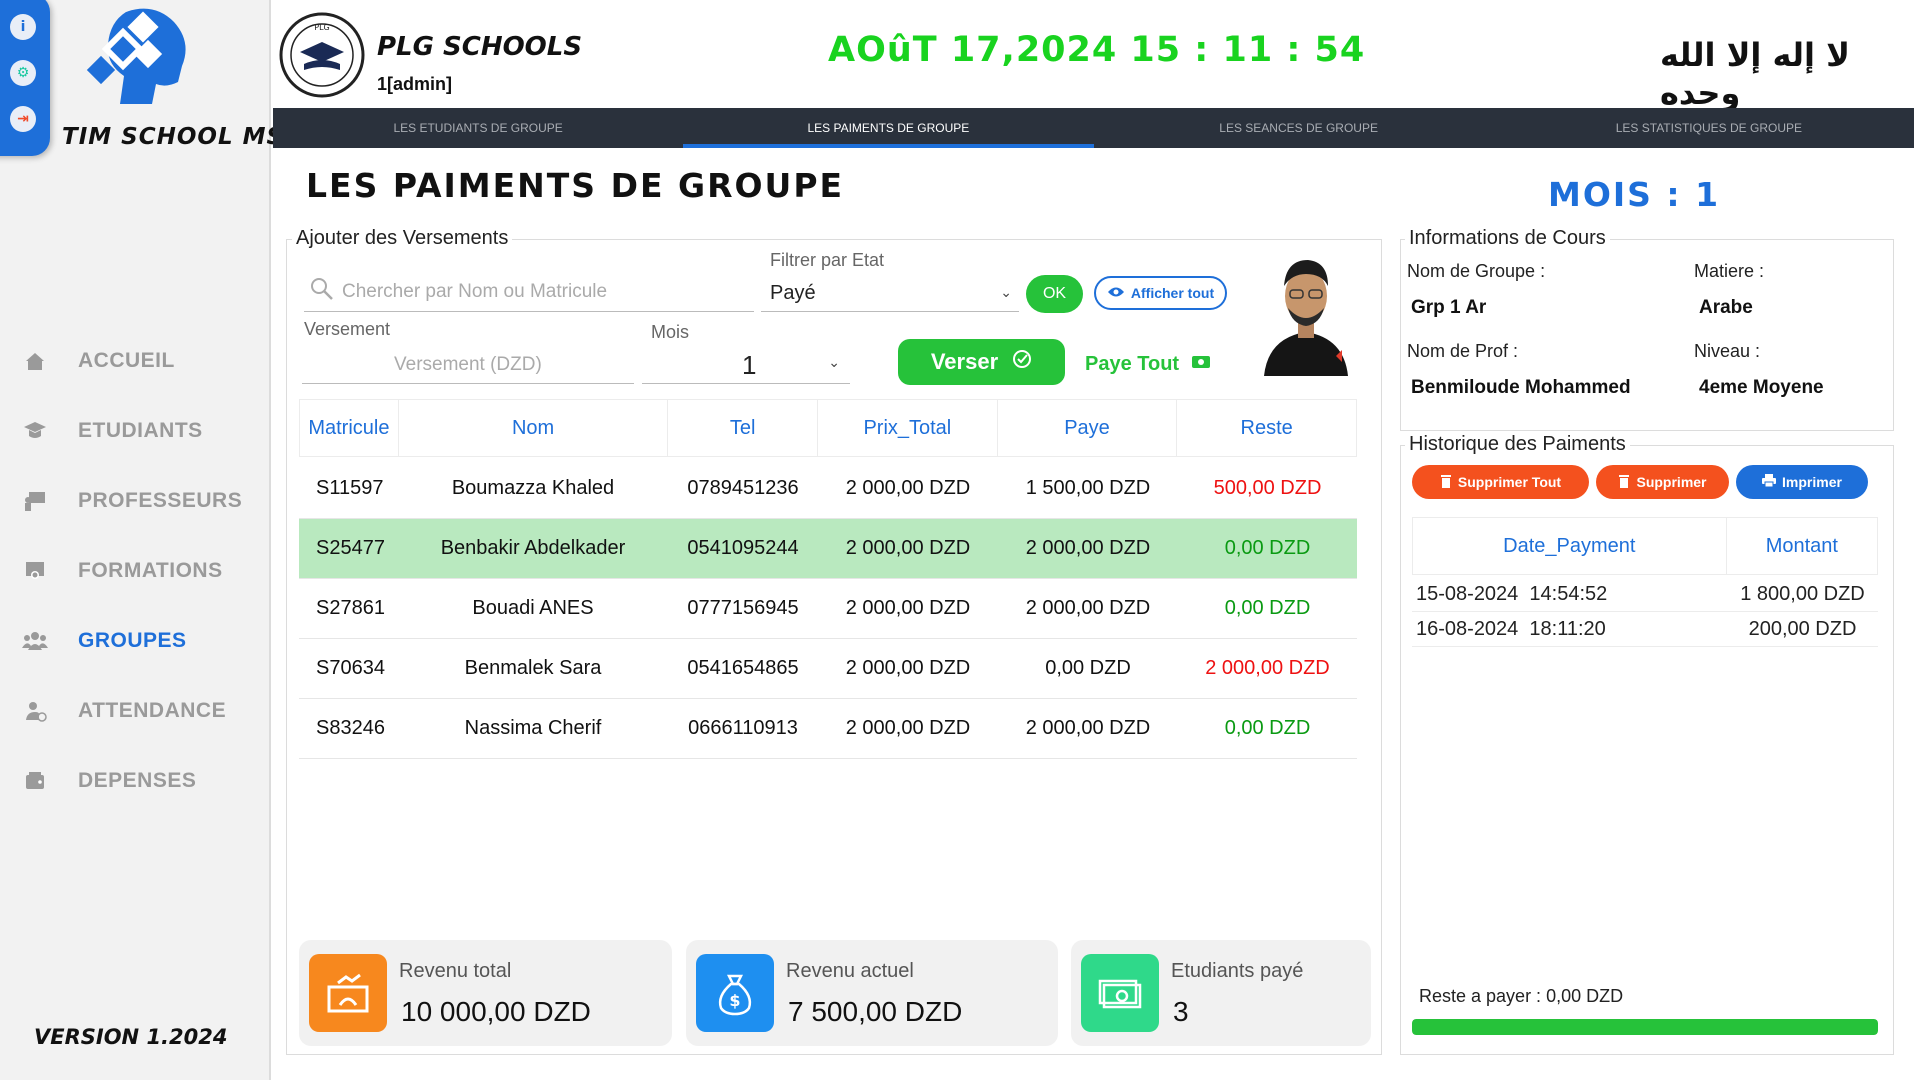 This screenshot has height=1080, width=1920. I want to click on current-datetime: AOûT 17,2024 15 : 11 : 54, so click(1097, 50).